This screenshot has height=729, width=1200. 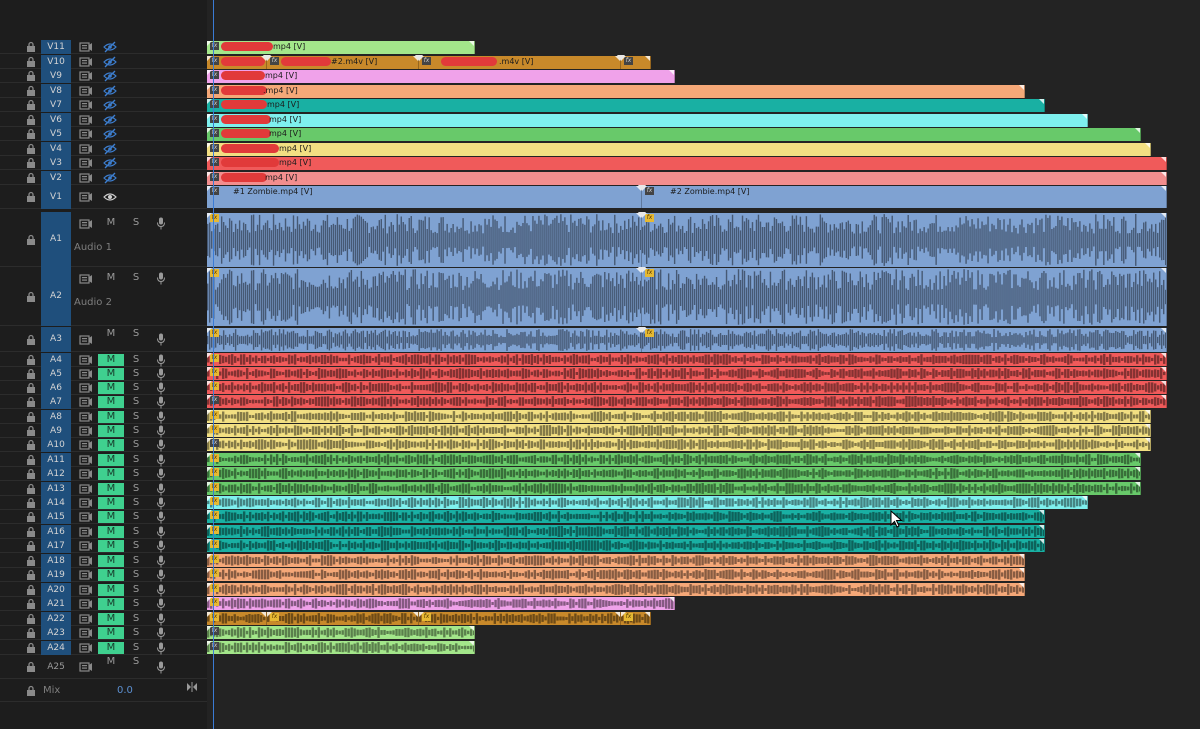 What do you see at coordinates (56, 402) in the screenshot?
I see `track-target-label: A7` at bounding box center [56, 402].